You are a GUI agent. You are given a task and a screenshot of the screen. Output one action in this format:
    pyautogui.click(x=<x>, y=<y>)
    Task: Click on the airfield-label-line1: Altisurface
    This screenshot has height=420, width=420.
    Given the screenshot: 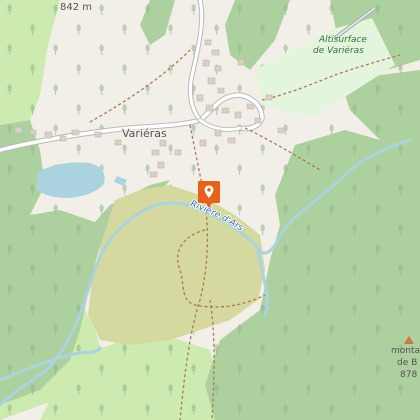 What is the action you would take?
    pyautogui.click(x=342, y=40)
    